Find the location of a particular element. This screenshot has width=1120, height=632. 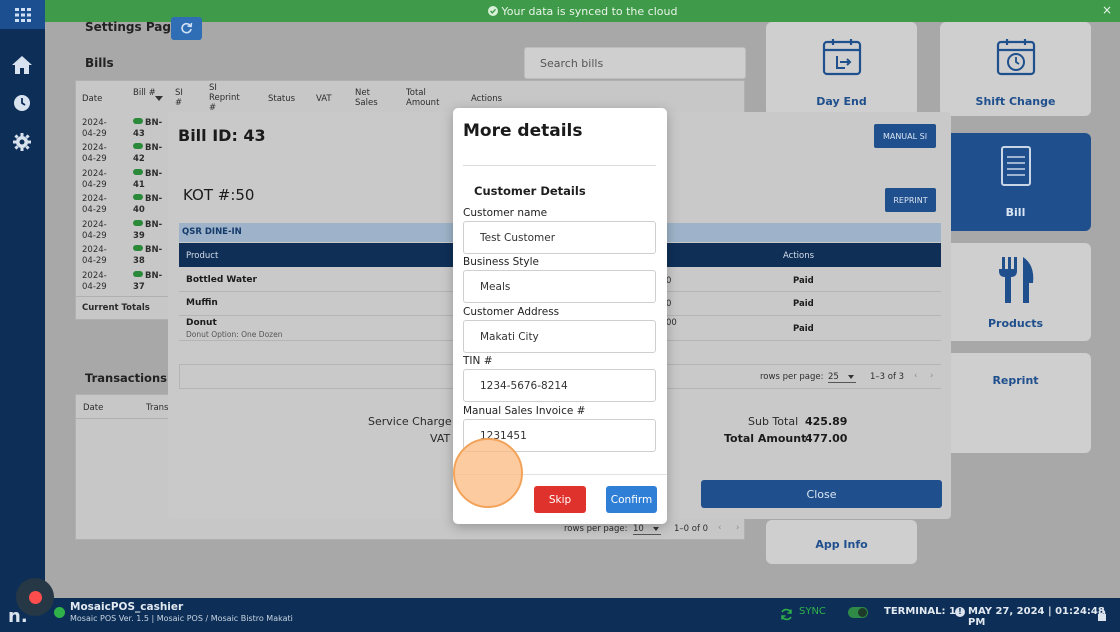

bill-number: BN- 39 is located at coordinates (148, 230).